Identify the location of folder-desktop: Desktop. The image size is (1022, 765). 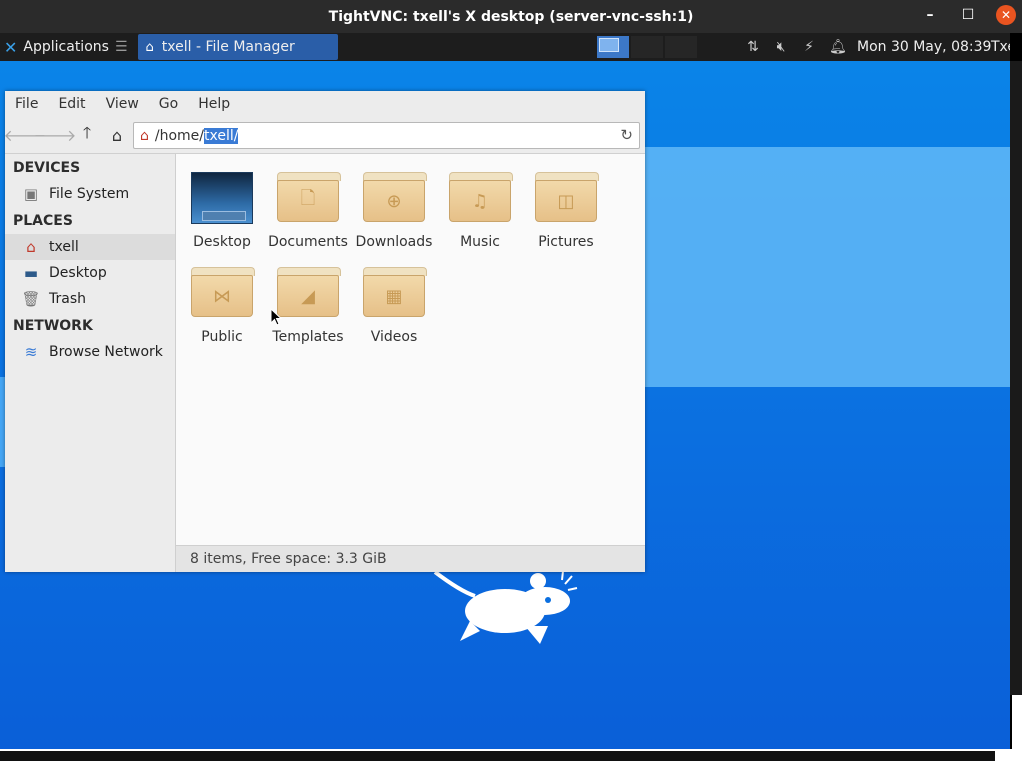
(222, 211).